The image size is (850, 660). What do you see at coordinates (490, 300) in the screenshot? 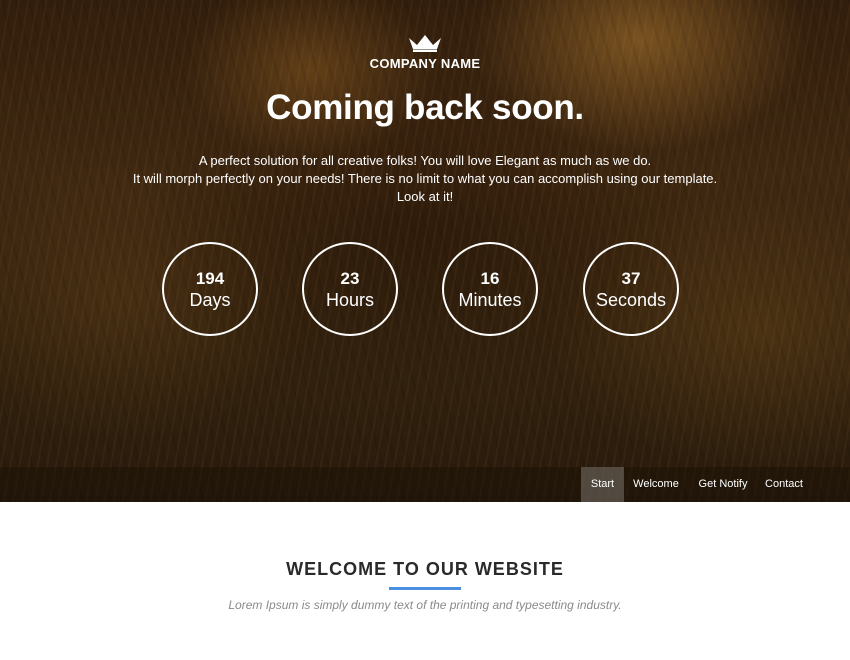
I see `countdown-minutes-label: Minutes` at bounding box center [490, 300].